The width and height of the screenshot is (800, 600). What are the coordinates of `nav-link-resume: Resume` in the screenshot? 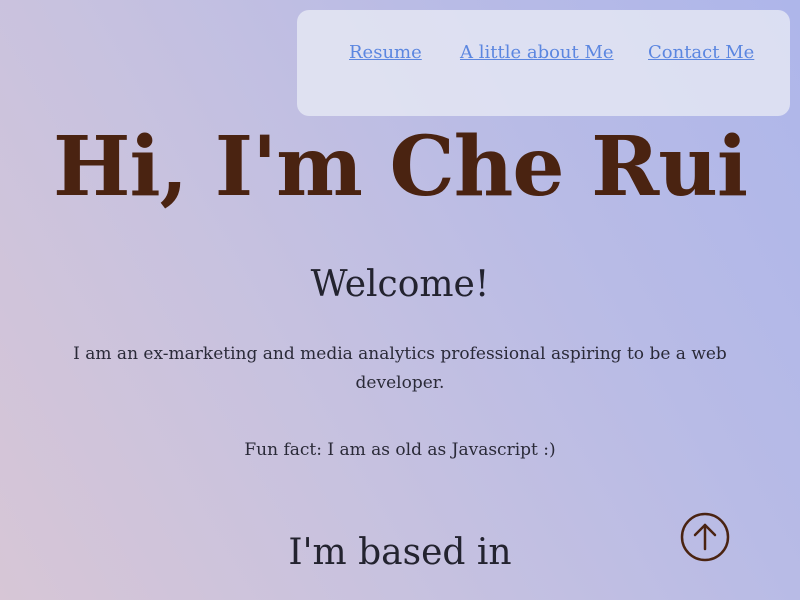 It's located at (385, 53).